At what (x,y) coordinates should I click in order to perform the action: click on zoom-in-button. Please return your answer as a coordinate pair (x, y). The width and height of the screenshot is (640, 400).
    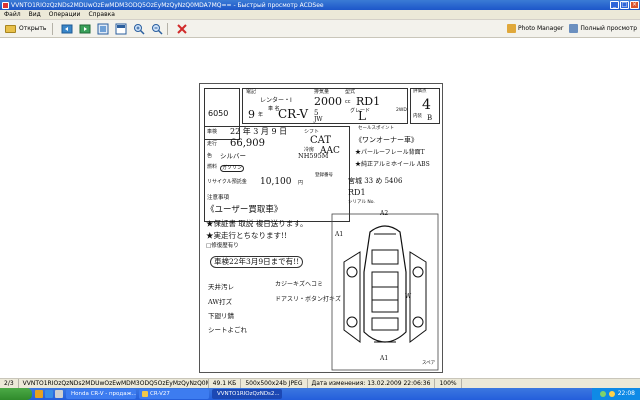
    Looking at the image, I should click on (139, 29).